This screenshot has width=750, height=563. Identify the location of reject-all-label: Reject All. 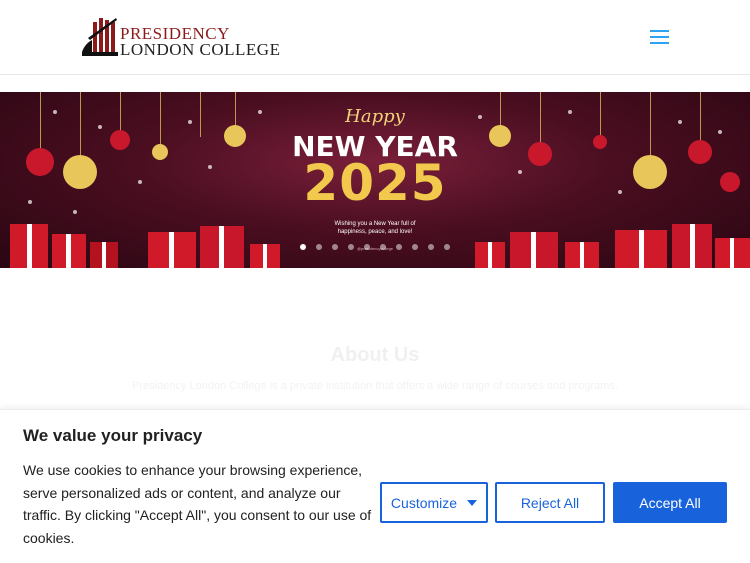
(550, 502).